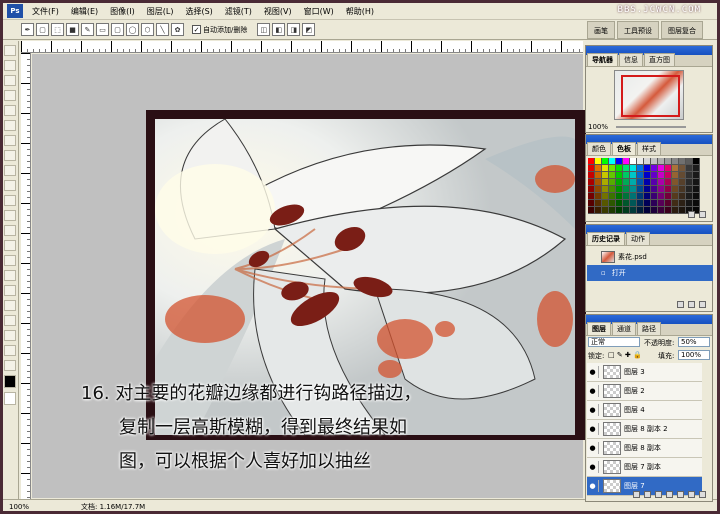 The height and width of the screenshot is (514, 720). I want to click on exclude-path-icon: ◩, so click(309, 29).